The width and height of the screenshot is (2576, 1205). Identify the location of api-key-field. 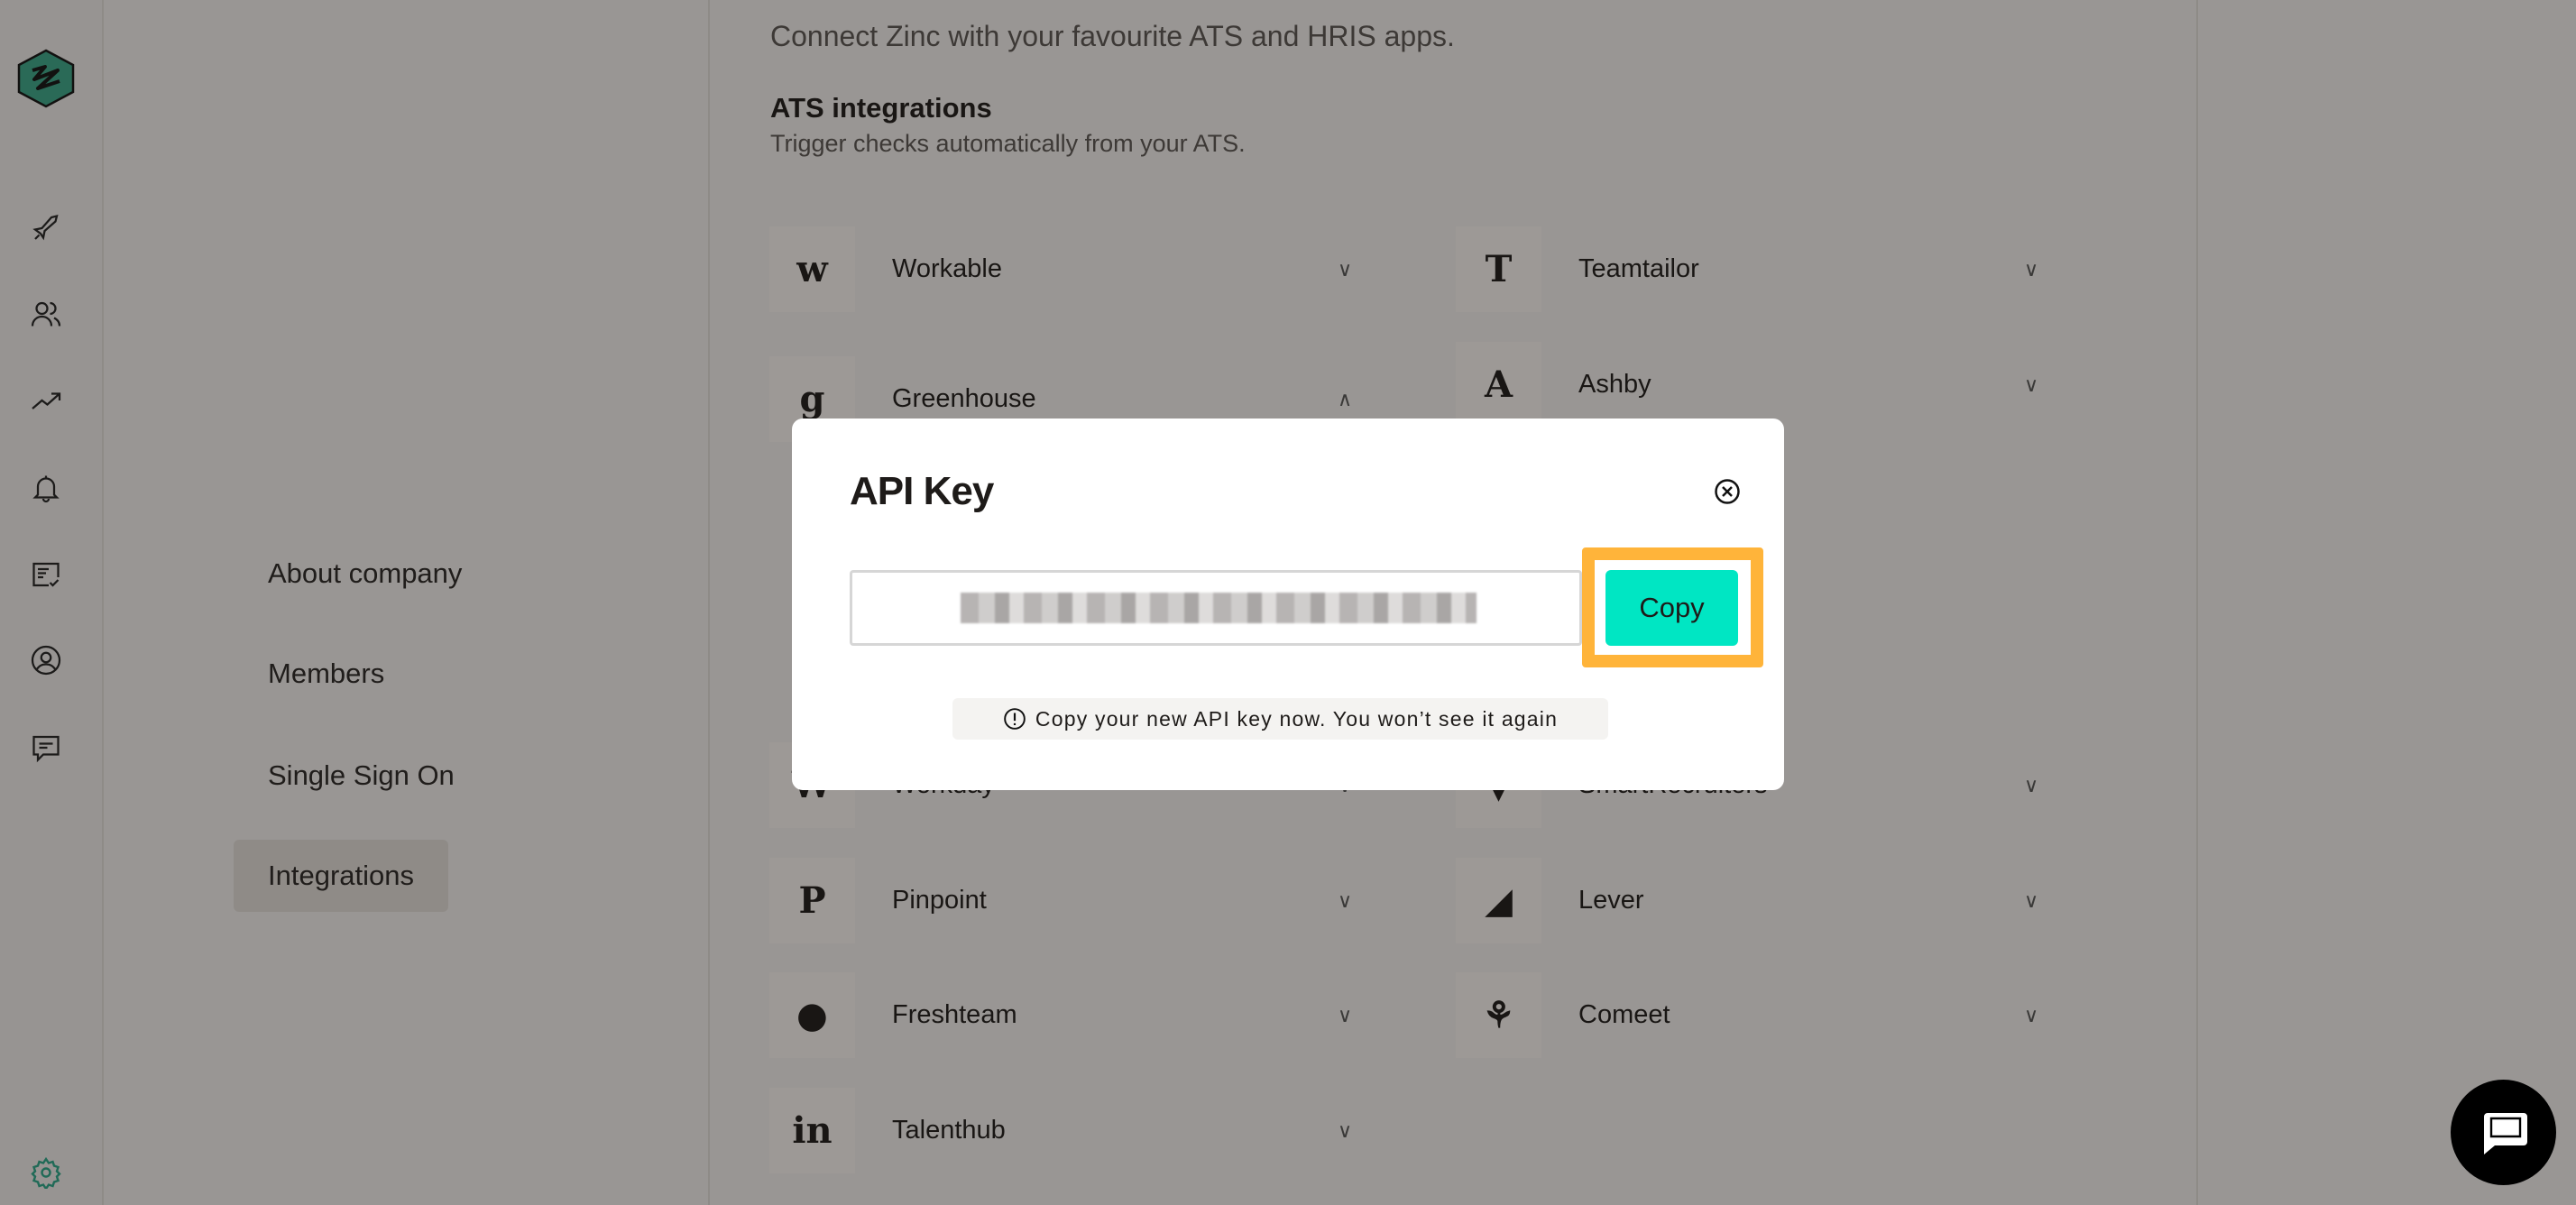
(1216, 608).